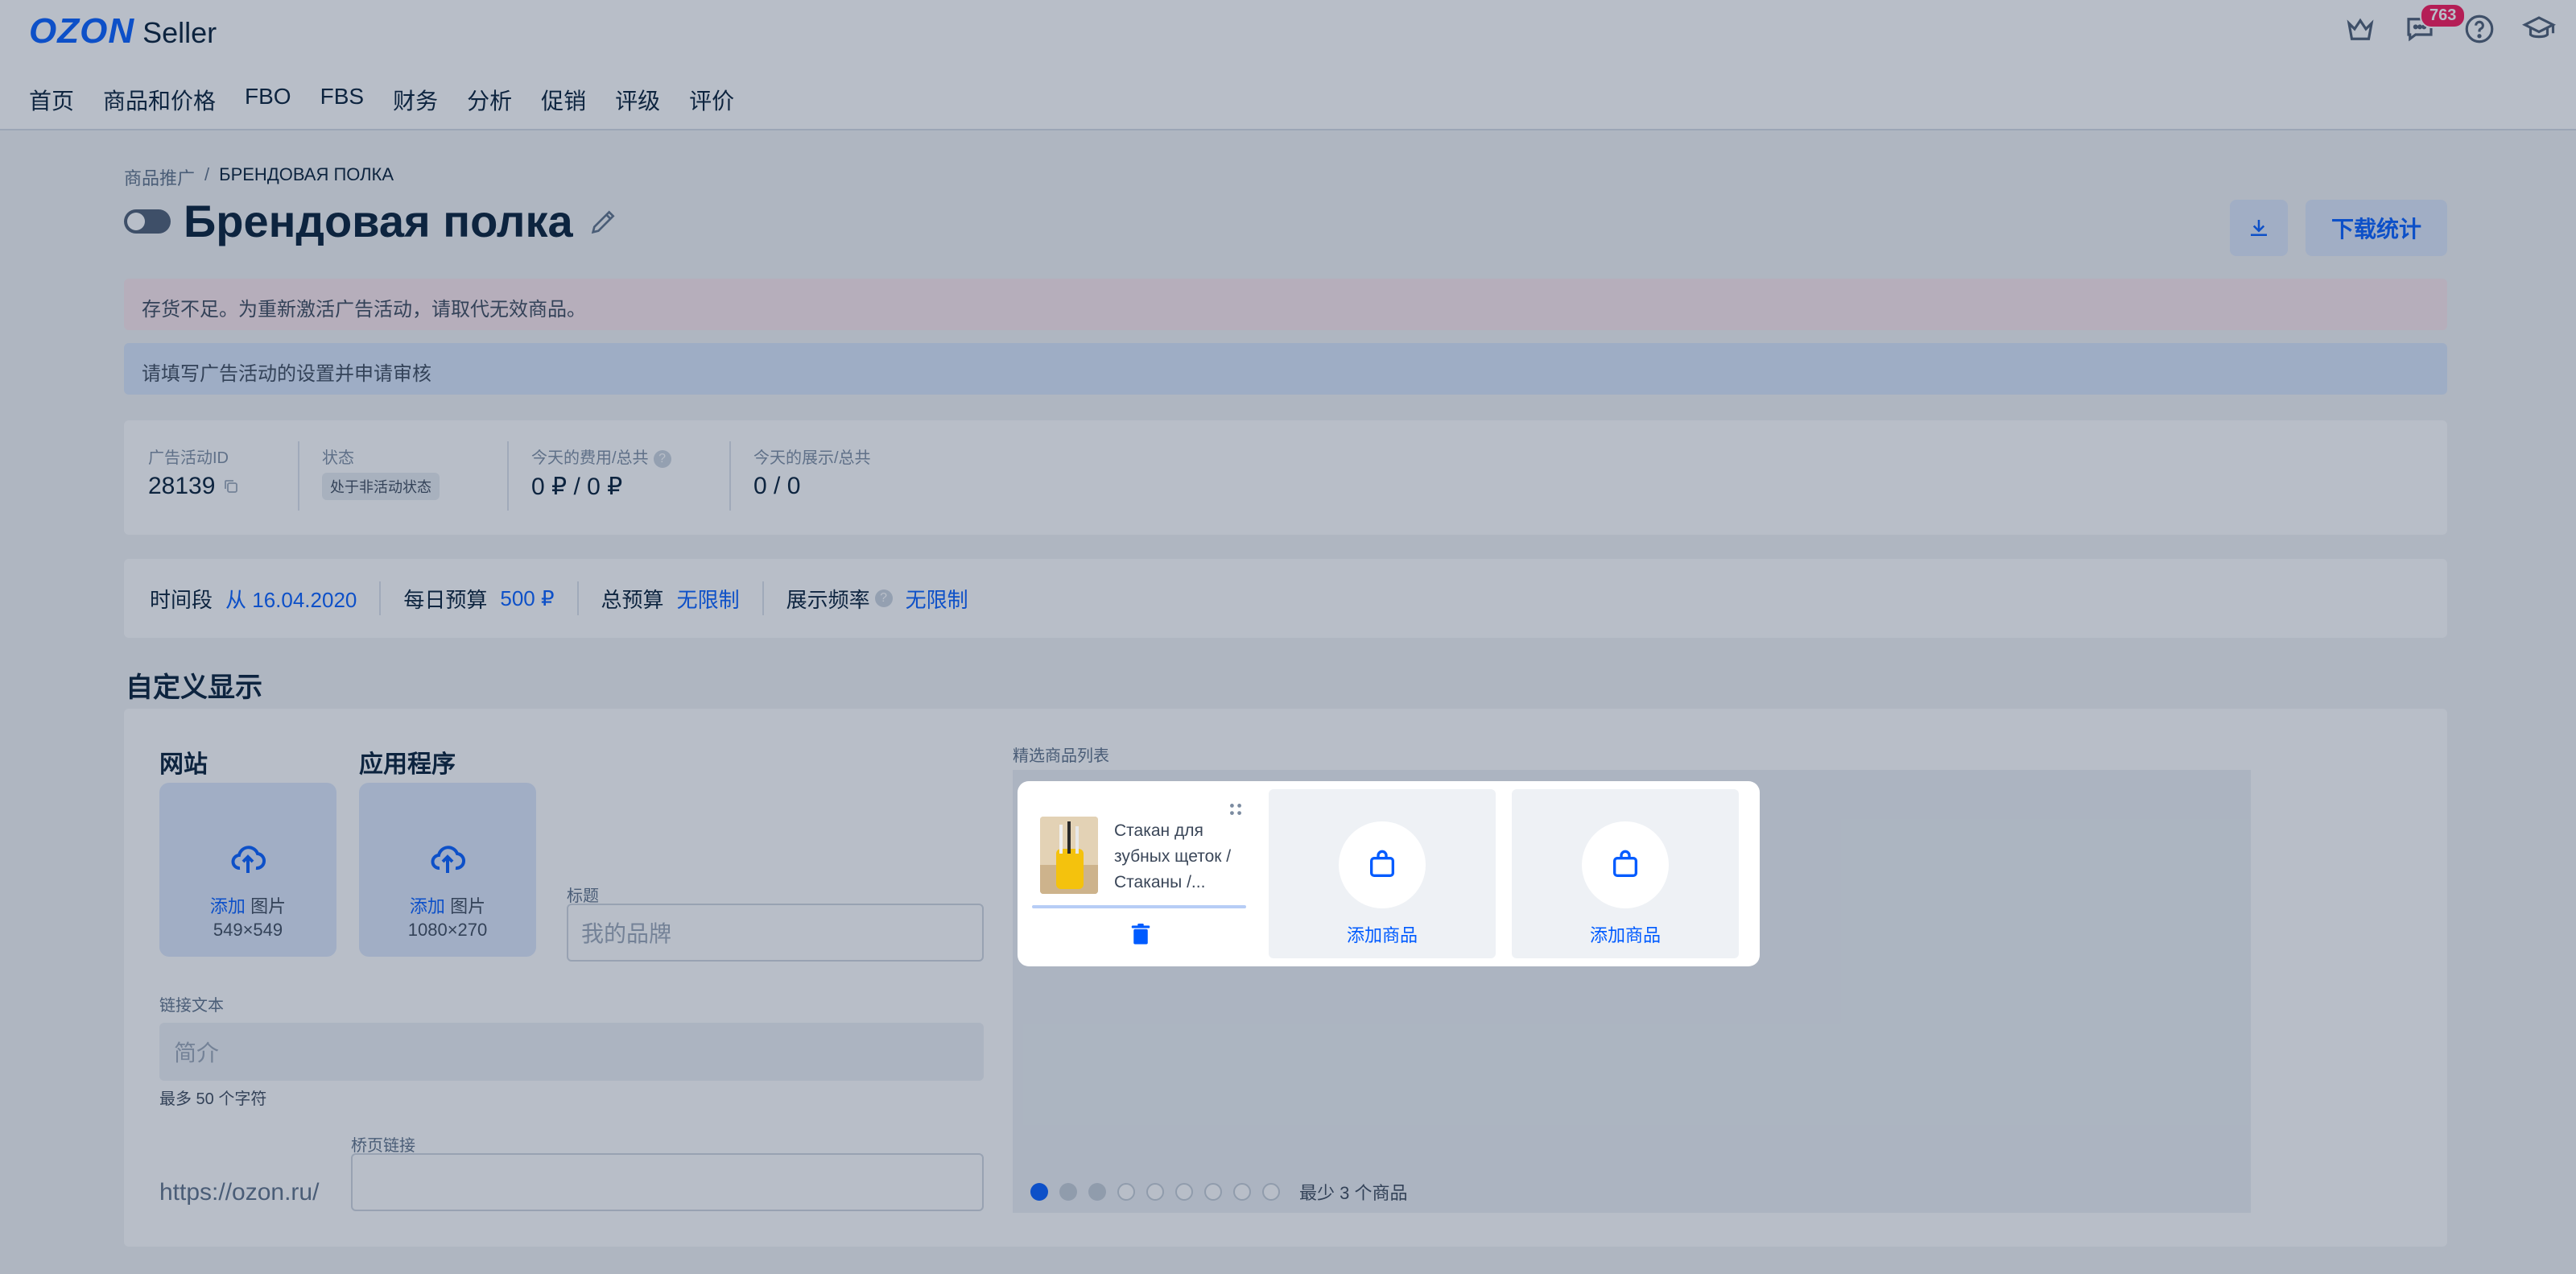 The width and height of the screenshot is (2576, 1274). What do you see at coordinates (1069, 856) in the screenshot?
I see `product-image` at bounding box center [1069, 856].